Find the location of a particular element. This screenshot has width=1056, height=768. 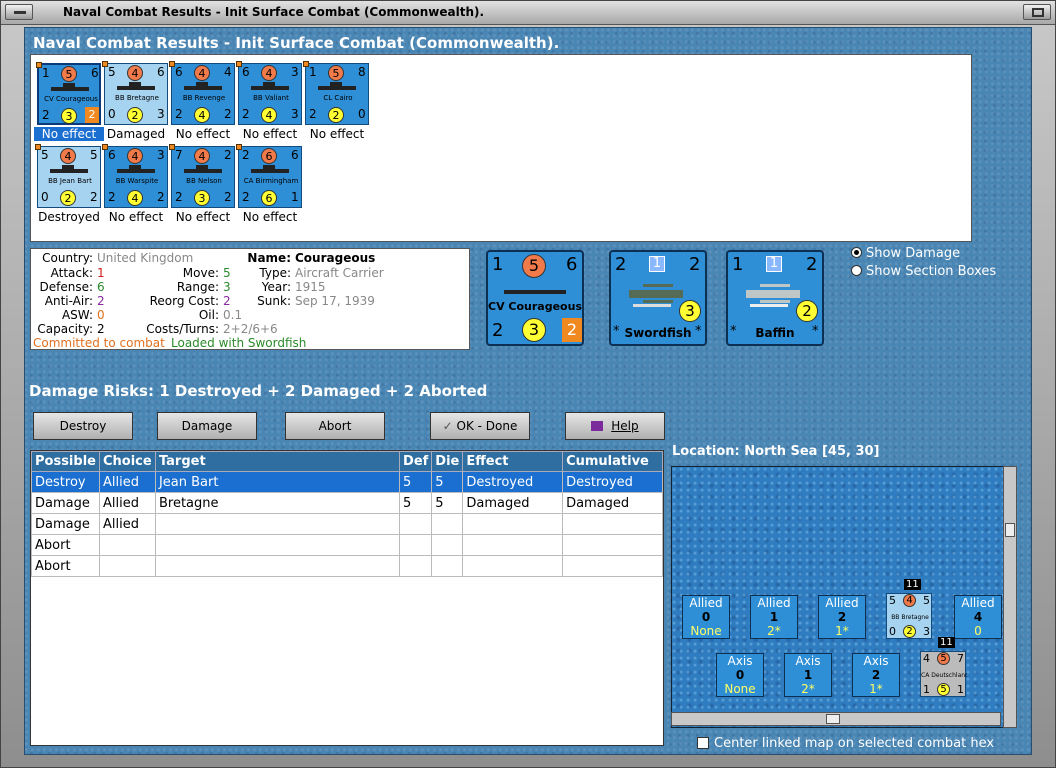

maximize-button is located at coordinates (1037, 12).